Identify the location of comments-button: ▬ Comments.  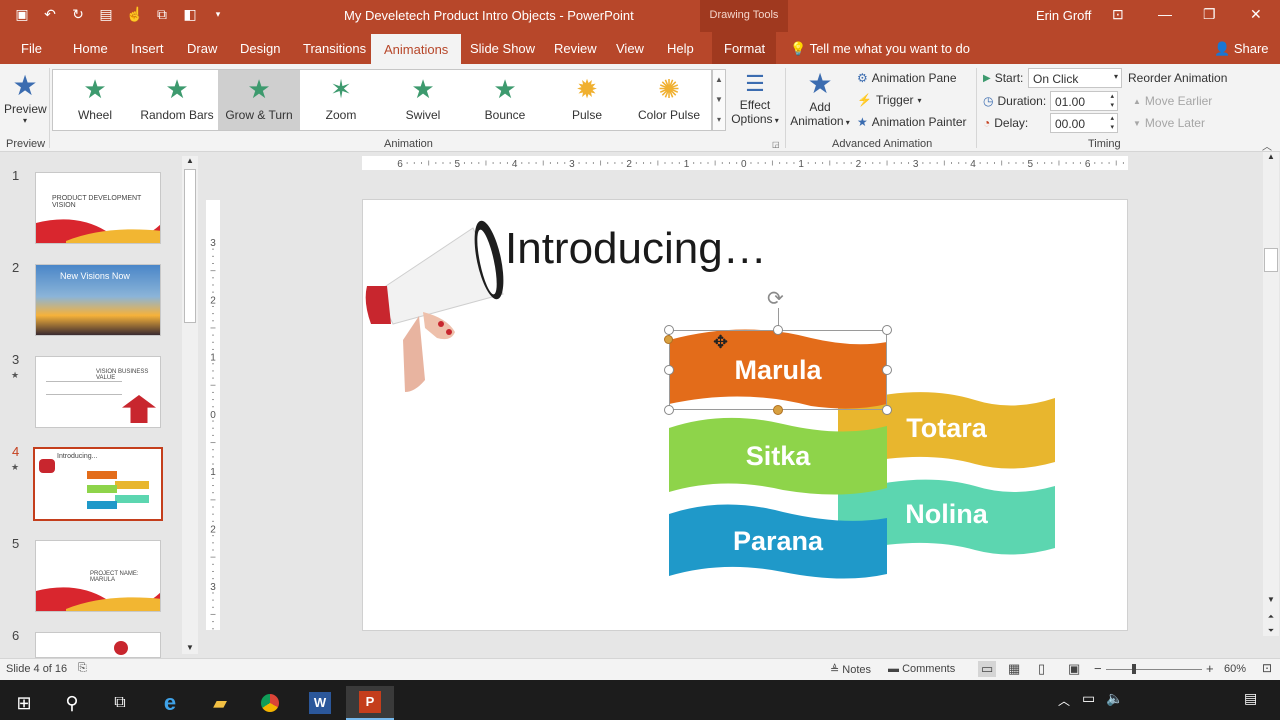
(921, 669).